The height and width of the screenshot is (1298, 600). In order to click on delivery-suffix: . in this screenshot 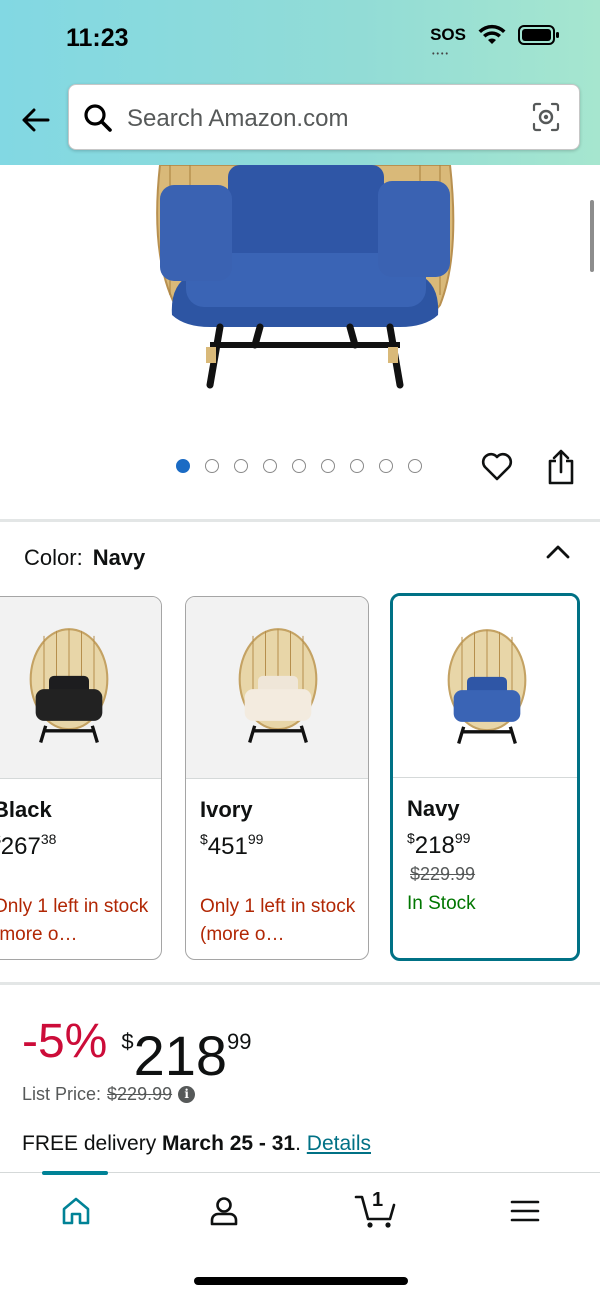, I will do `click(301, 1143)`.